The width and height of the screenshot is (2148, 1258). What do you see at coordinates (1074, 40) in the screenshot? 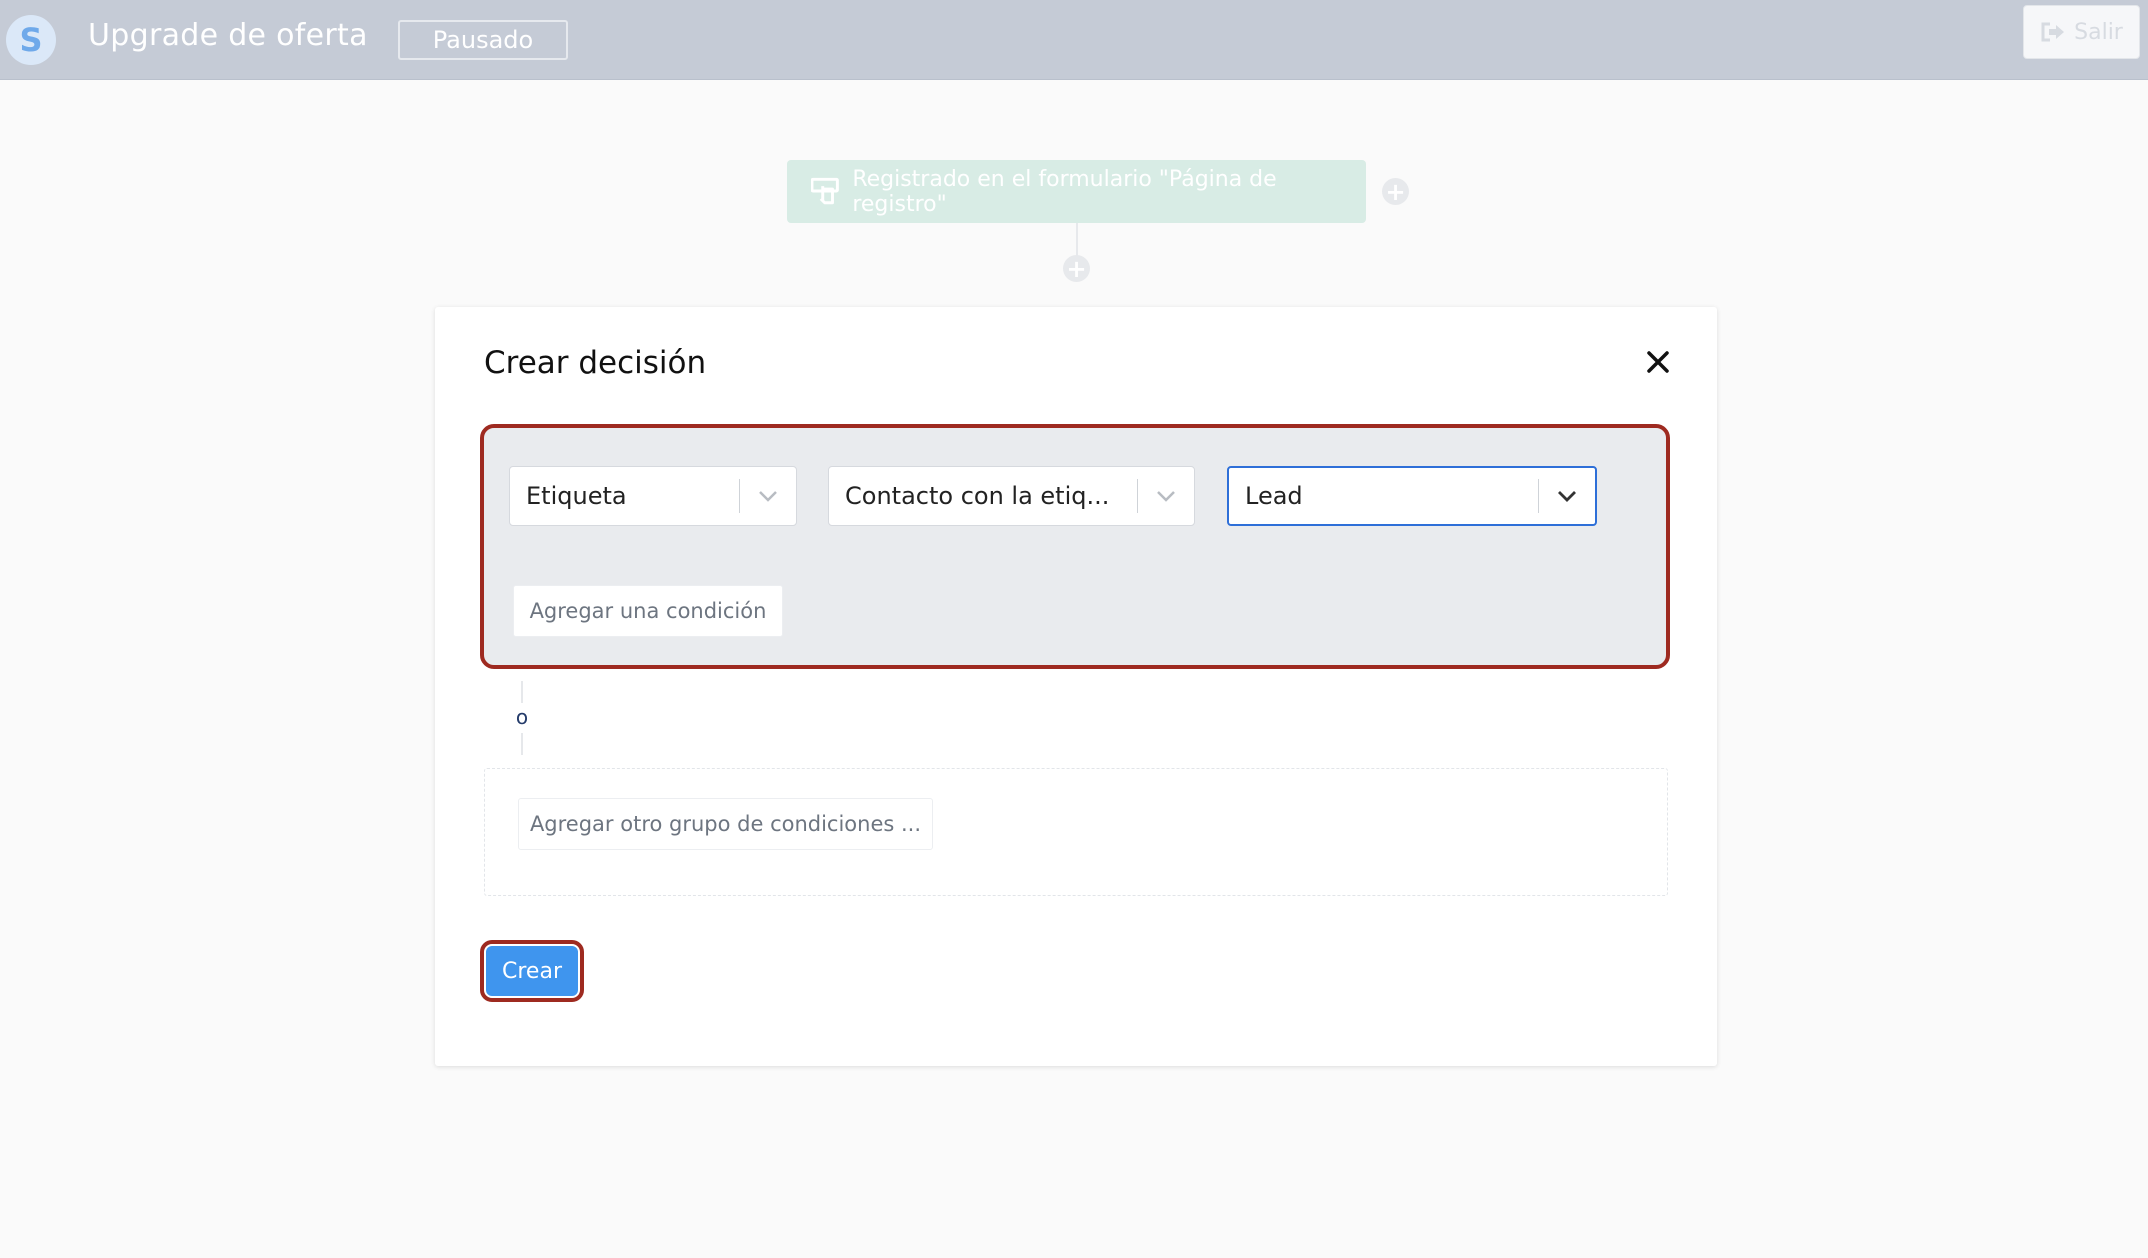
I see `top-bar: S Upgrade de oferta Pausado Salir` at bounding box center [1074, 40].